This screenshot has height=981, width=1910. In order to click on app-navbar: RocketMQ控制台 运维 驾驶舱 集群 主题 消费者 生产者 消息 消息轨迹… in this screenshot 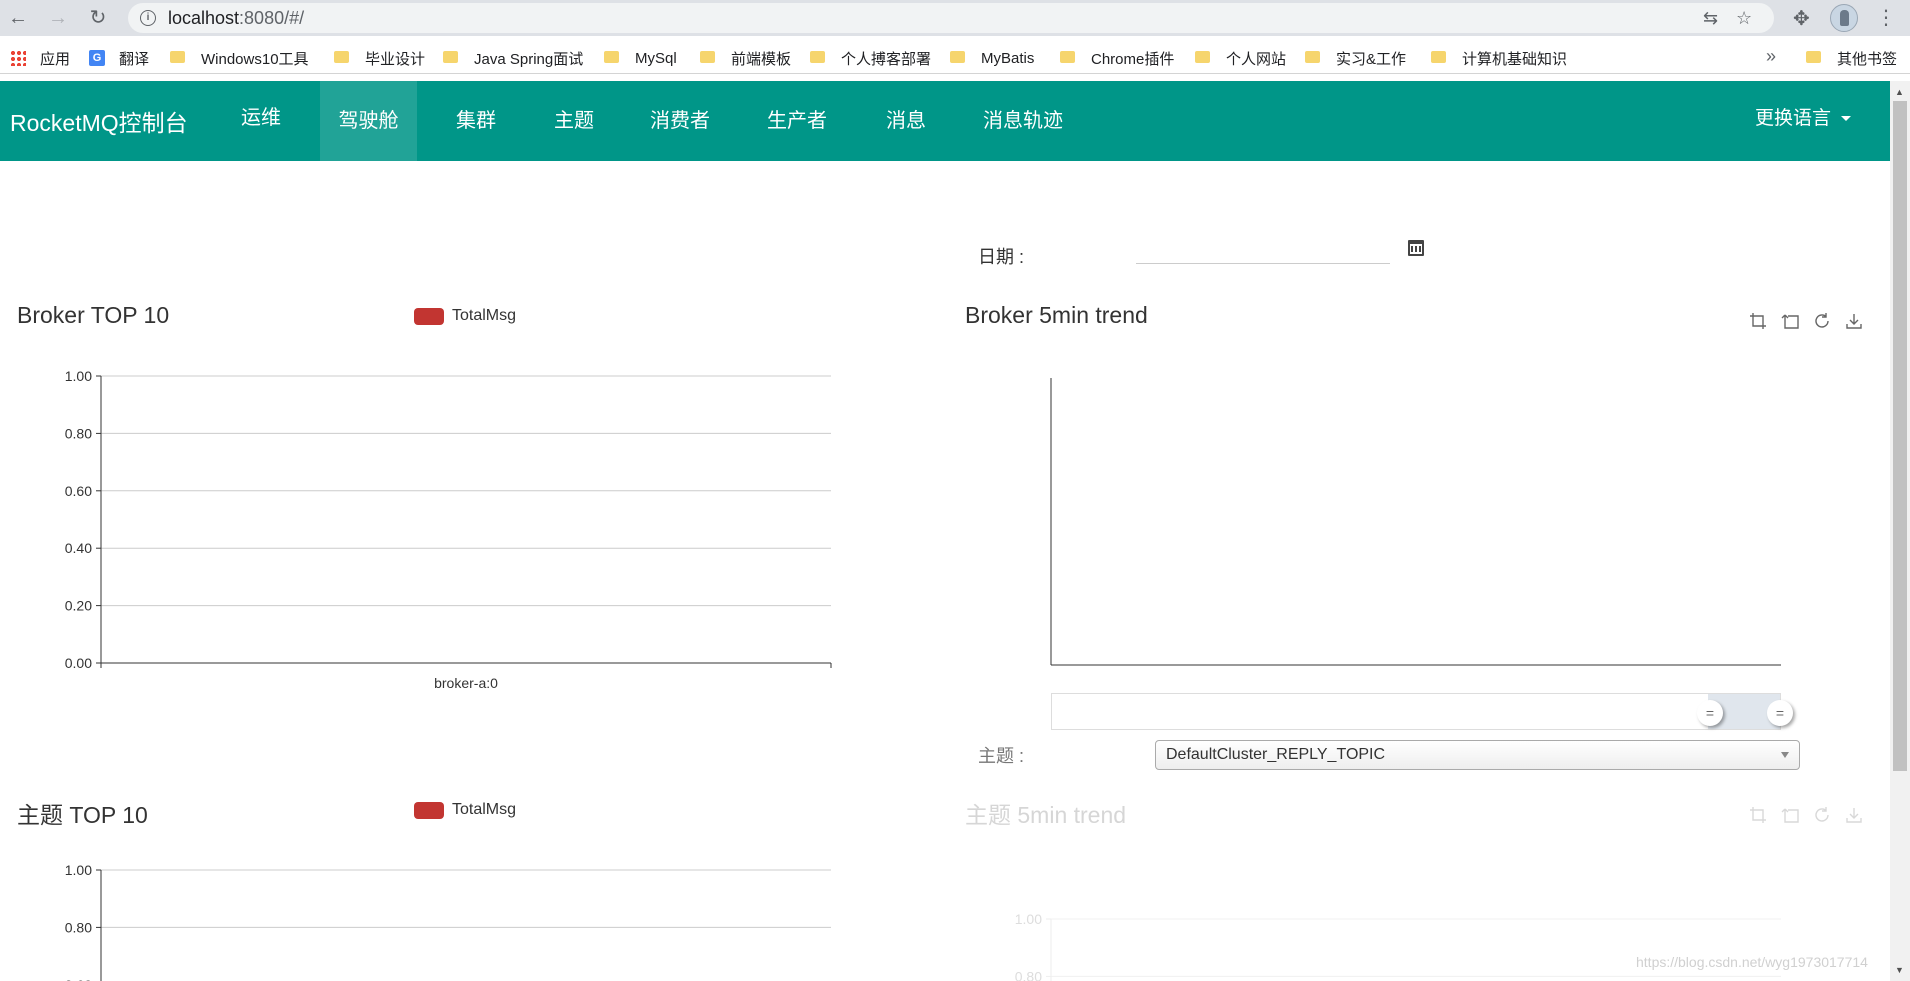, I will do `click(945, 121)`.